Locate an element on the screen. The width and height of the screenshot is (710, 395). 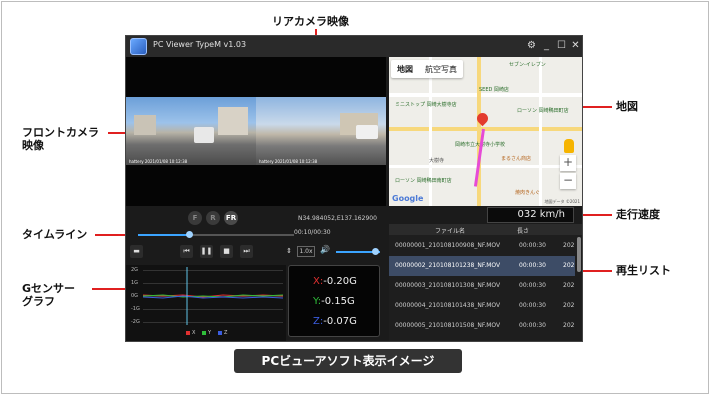
app-title: PC Viewer TypeM v1.03 is located at coordinates (200, 44).